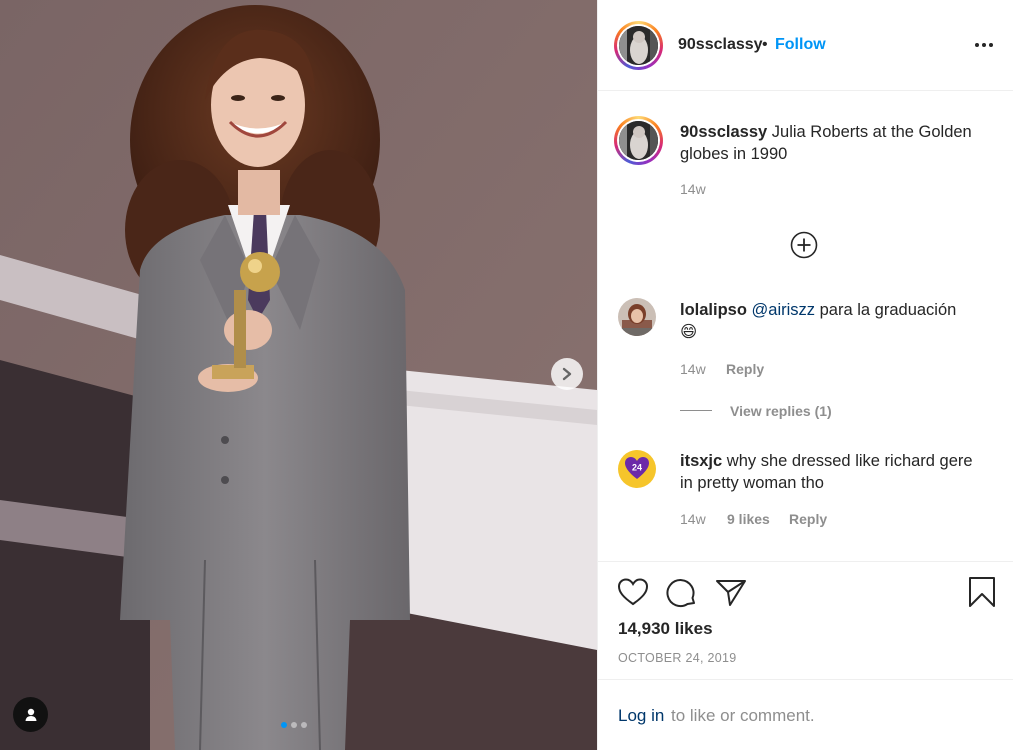 The width and height of the screenshot is (1013, 750). I want to click on comment-text: para la graduación, so click(886, 310).